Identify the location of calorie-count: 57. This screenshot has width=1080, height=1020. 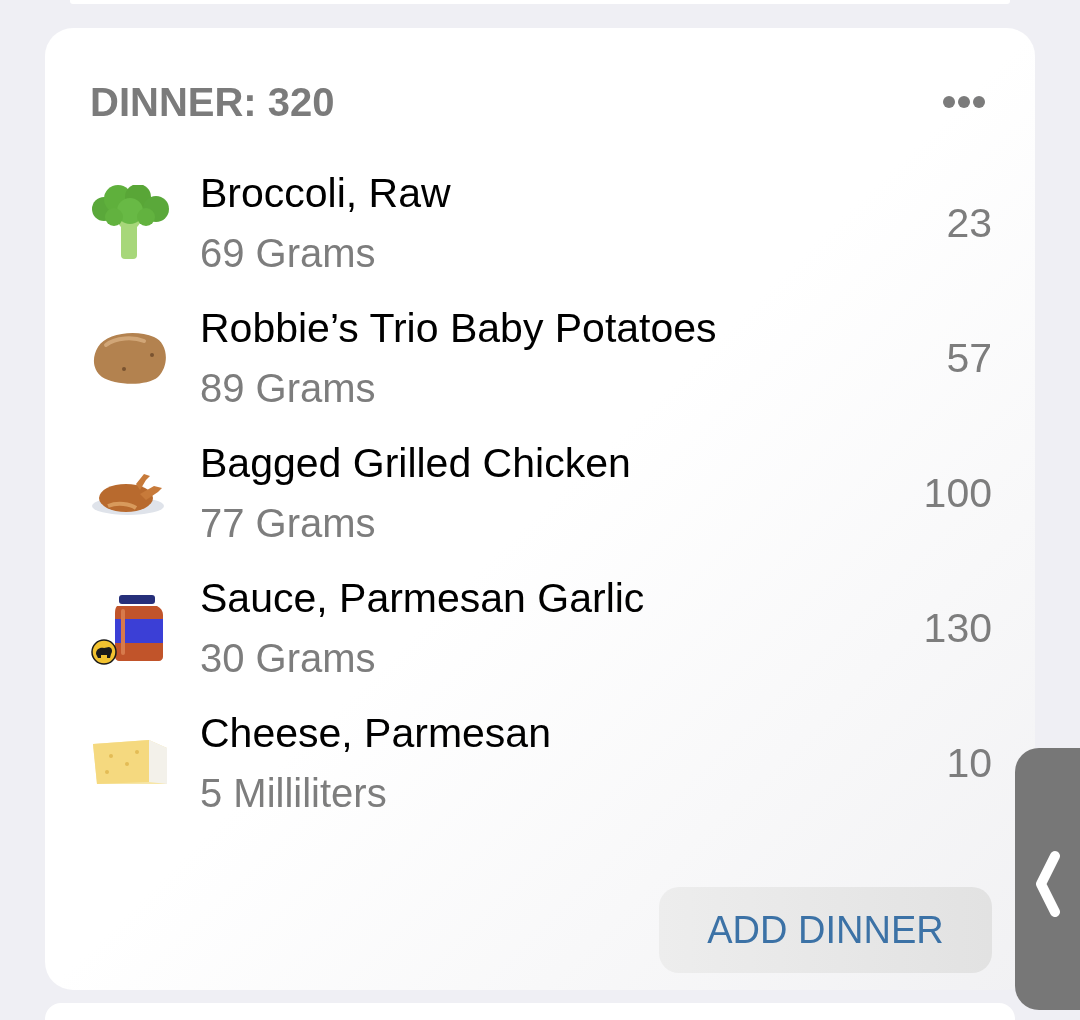
(969, 358).